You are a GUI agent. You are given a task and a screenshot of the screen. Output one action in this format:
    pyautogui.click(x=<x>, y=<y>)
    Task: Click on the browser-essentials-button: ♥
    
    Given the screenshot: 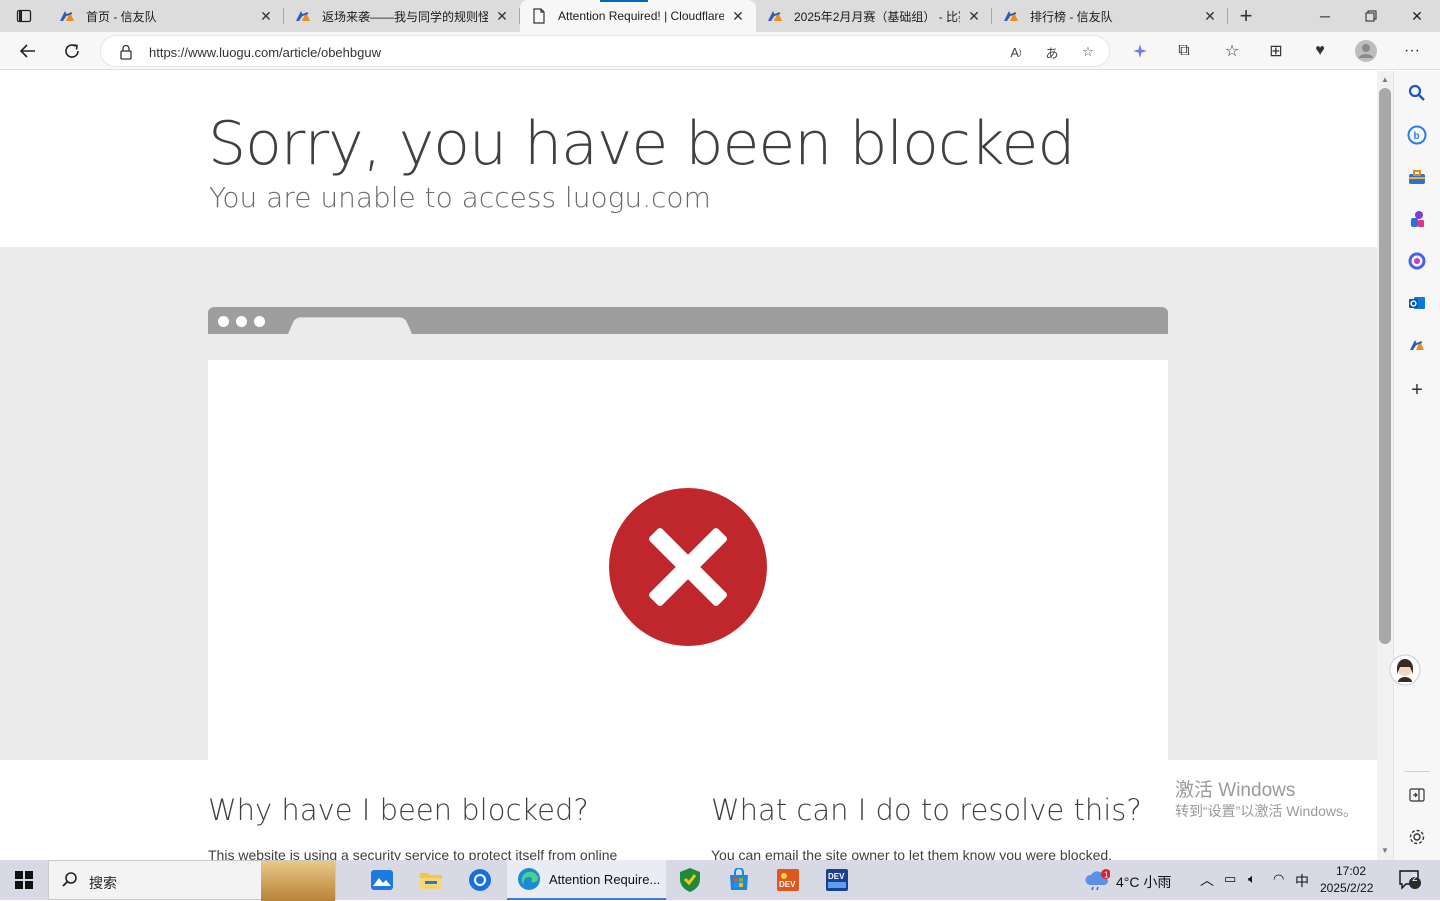 What is the action you would take?
    pyautogui.click(x=1320, y=51)
    